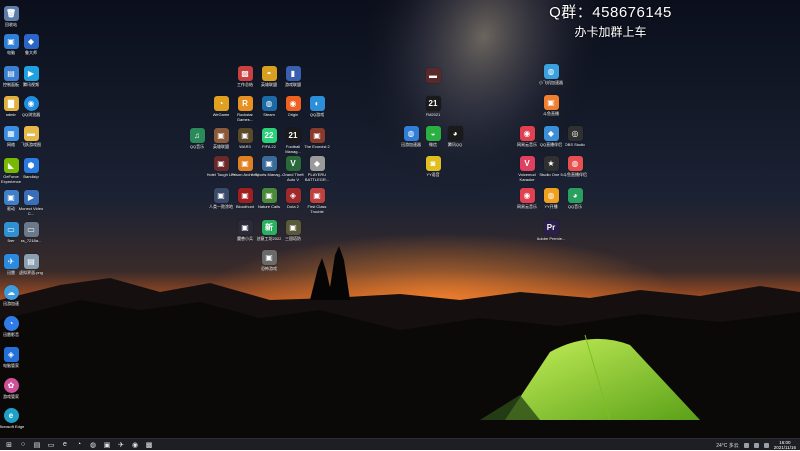  Describe the element at coordinates (411, 133) in the screenshot. I see `app-m3-icon: ◍` at that location.